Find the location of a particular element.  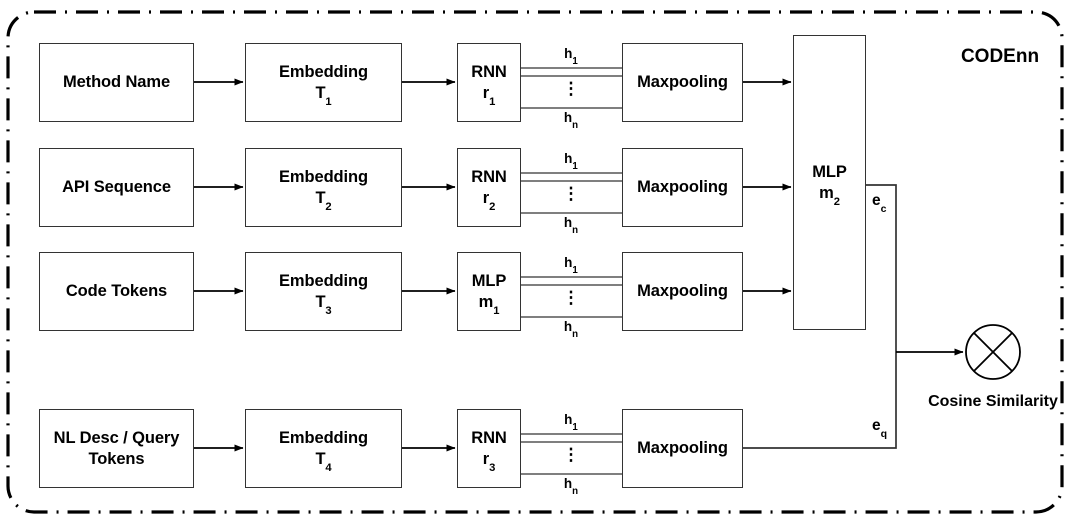

encoder-label-row4: RNN is located at coordinates (489, 437).